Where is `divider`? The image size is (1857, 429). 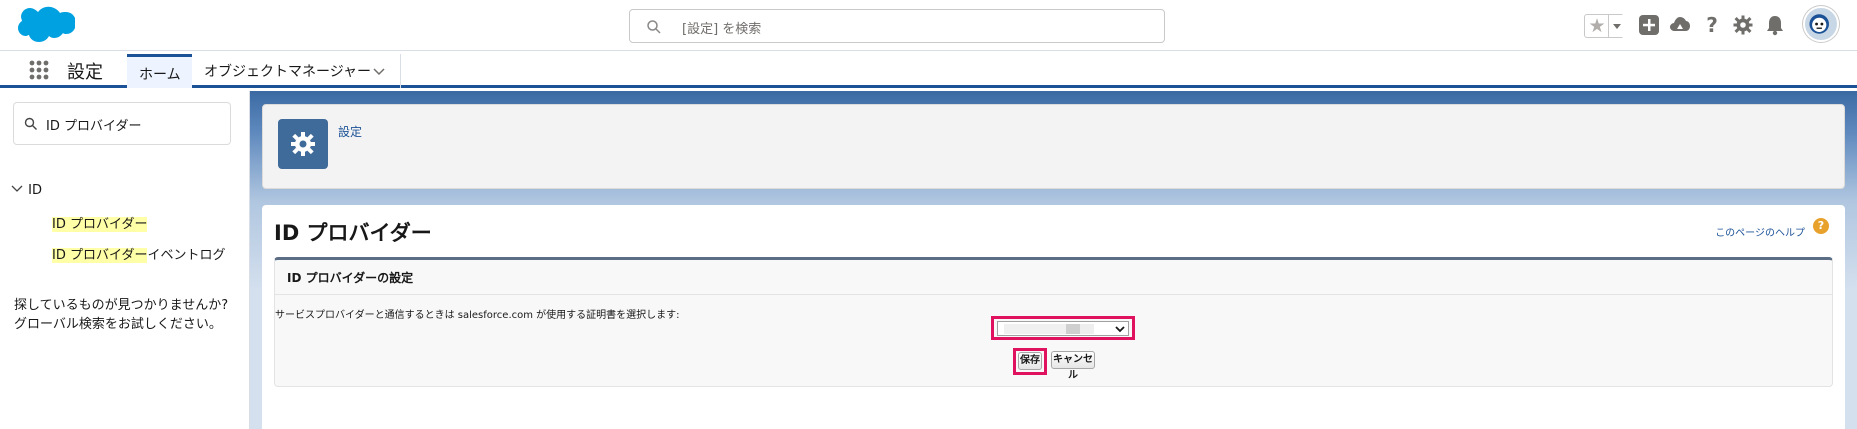
divider is located at coordinates (1053, 294).